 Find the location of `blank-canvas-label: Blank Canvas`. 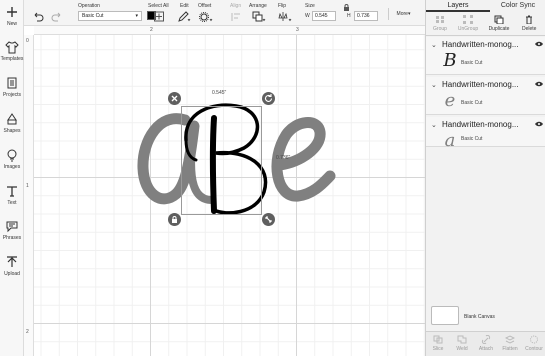

blank-canvas-label: Blank Canvas is located at coordinates (479, 317).